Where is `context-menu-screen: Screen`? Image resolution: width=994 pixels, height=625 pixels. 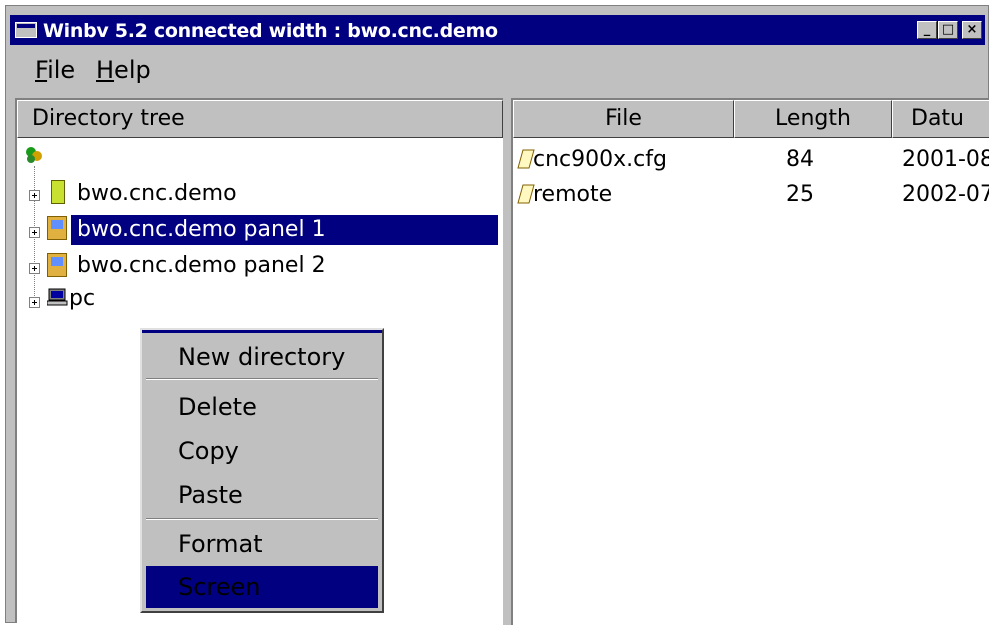
context-menu-screen: Screen is located at coordinates (262, 587).